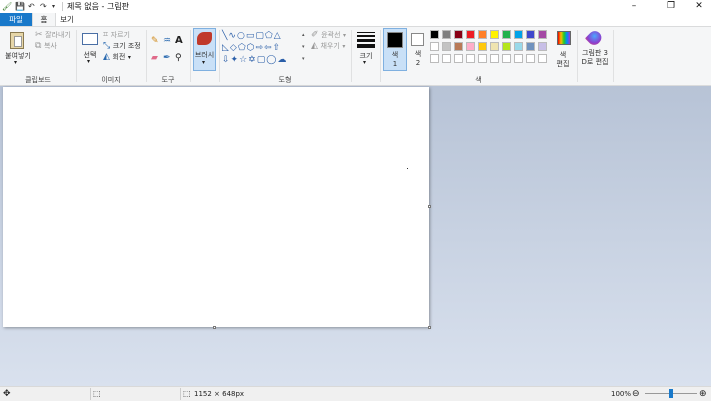 This screenshot has height=401, width=711. What do you see at coordinates (232, 36) in the screenshot?
I see `curve-shape-icon: ∿` at bounding box center [232, 36].